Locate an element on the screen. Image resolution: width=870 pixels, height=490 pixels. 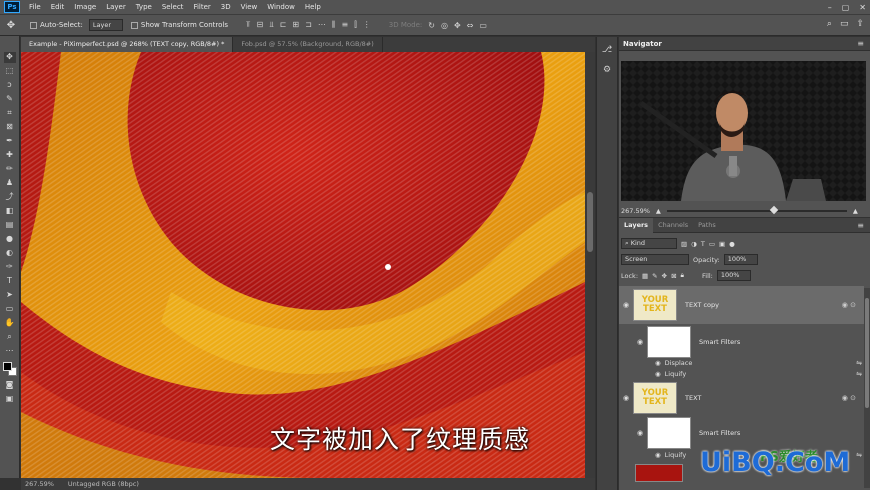
layers-scroll-thumb is located at coordinates (867, 353).